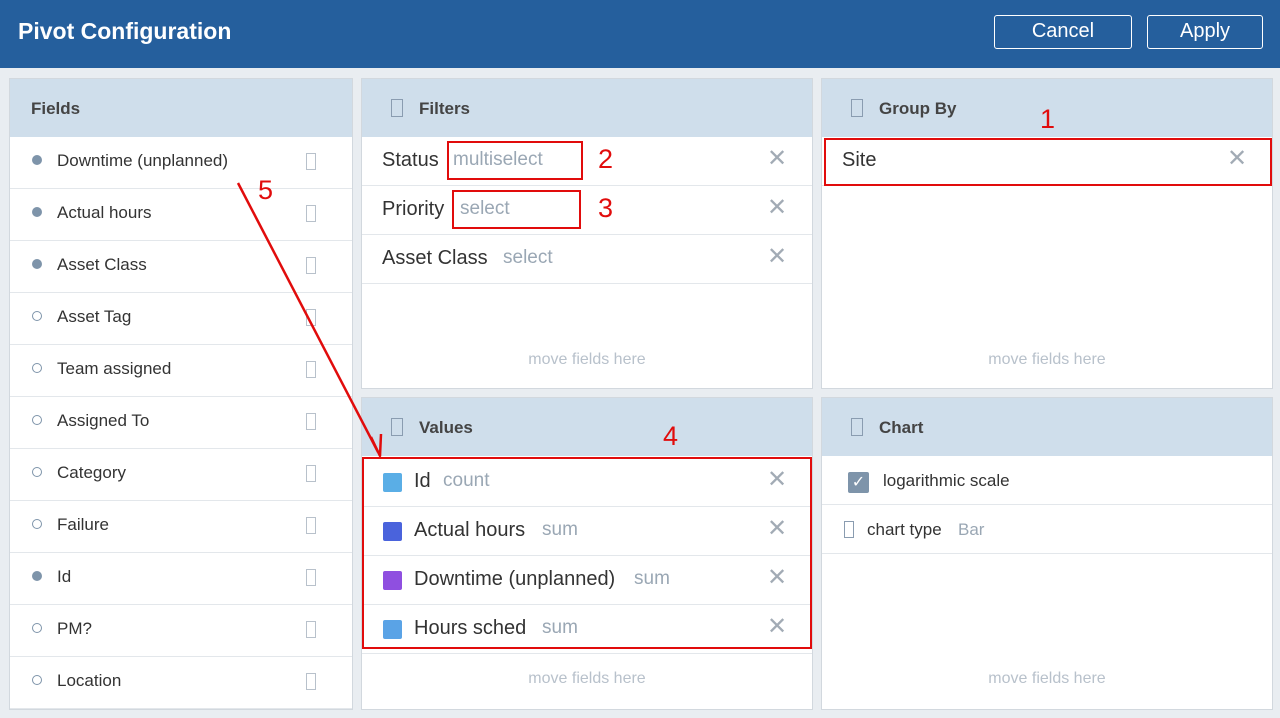 This screenshot has width=1280, height=718. What do you see at coordinates (143, 160) in the screenshot?
I see `field-label: Downtime (unplanned)` at bounding box center [143, 160].